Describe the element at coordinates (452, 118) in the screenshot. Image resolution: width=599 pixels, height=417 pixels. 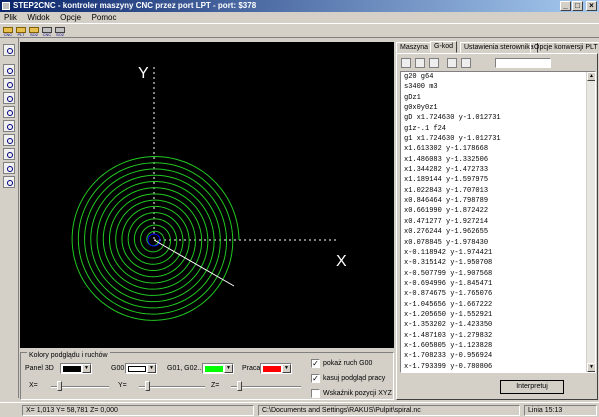
I see `gcode-line: gD x1.724630 y-1.012731` at that location.